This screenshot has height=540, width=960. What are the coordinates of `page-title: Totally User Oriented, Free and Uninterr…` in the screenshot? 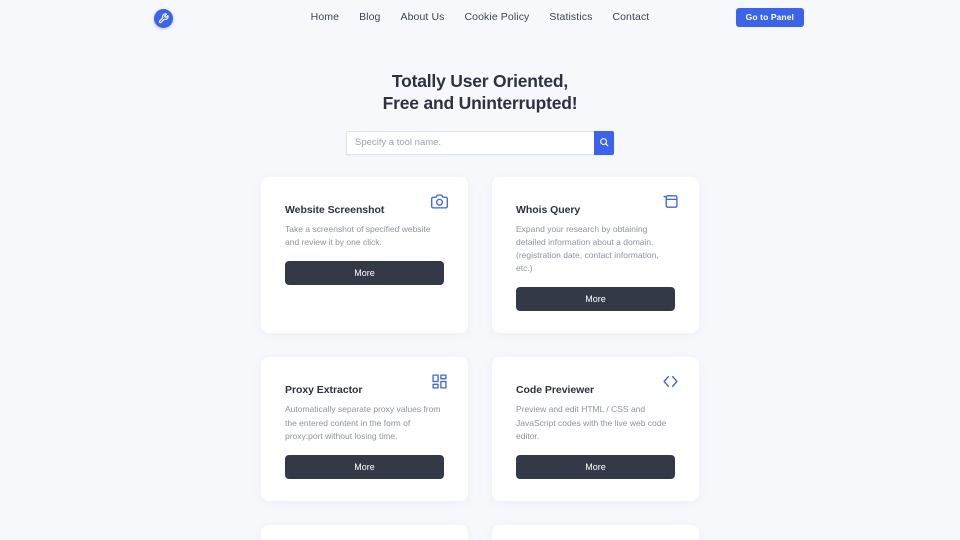 It's located at (480, 92).